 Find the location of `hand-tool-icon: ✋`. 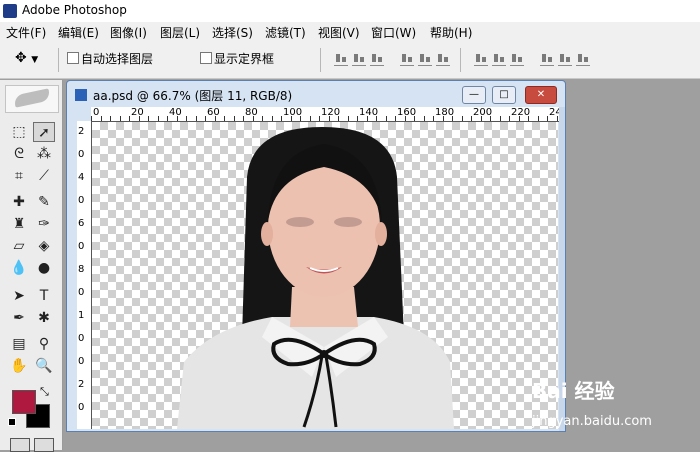

hand-tool-icon: ✋ is located at coordinates (19, 366).